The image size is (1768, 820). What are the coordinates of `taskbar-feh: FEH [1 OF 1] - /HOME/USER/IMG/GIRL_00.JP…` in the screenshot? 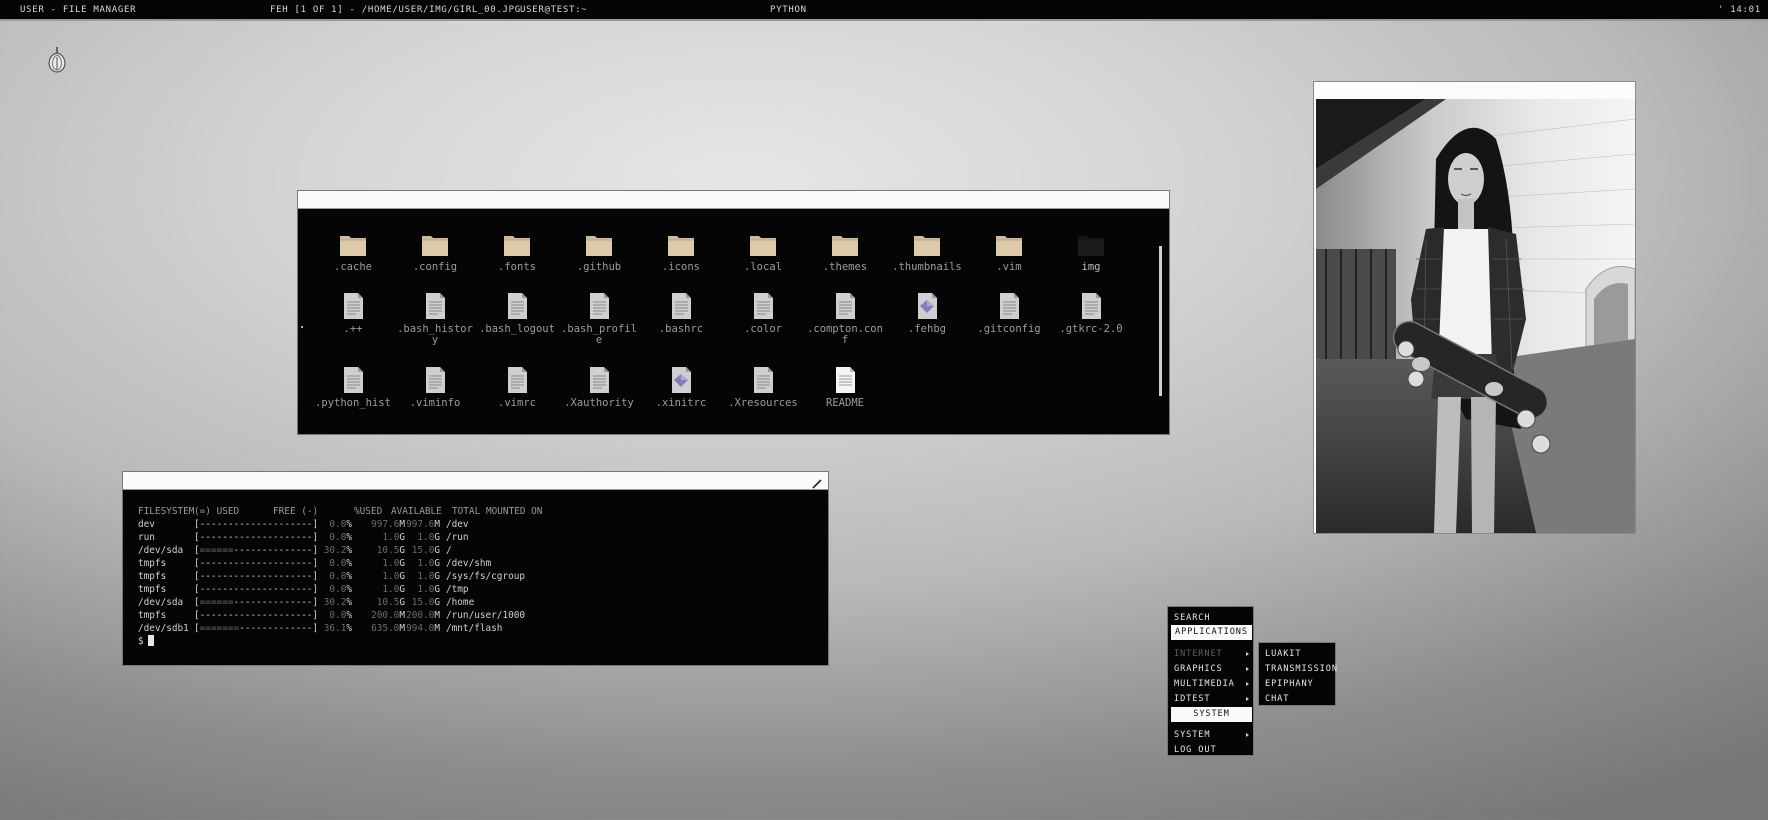 It's located at (395, 10).